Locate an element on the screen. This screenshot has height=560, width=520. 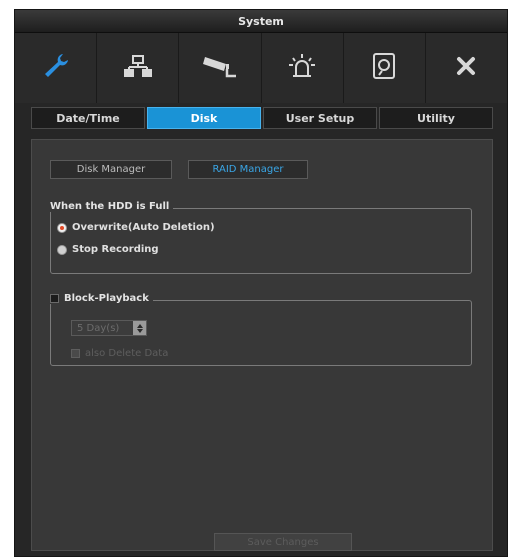
raid-manager-button: RAID Manager is located at coordinates (248, 169).